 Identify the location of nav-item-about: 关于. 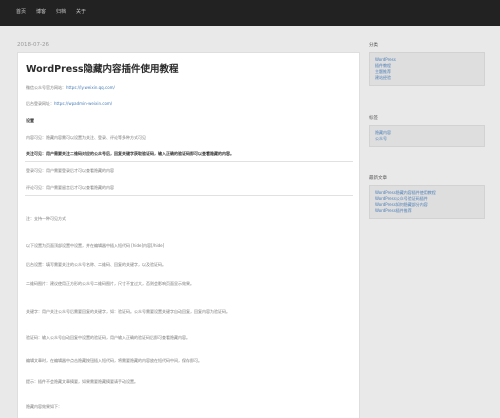
(81, 12).